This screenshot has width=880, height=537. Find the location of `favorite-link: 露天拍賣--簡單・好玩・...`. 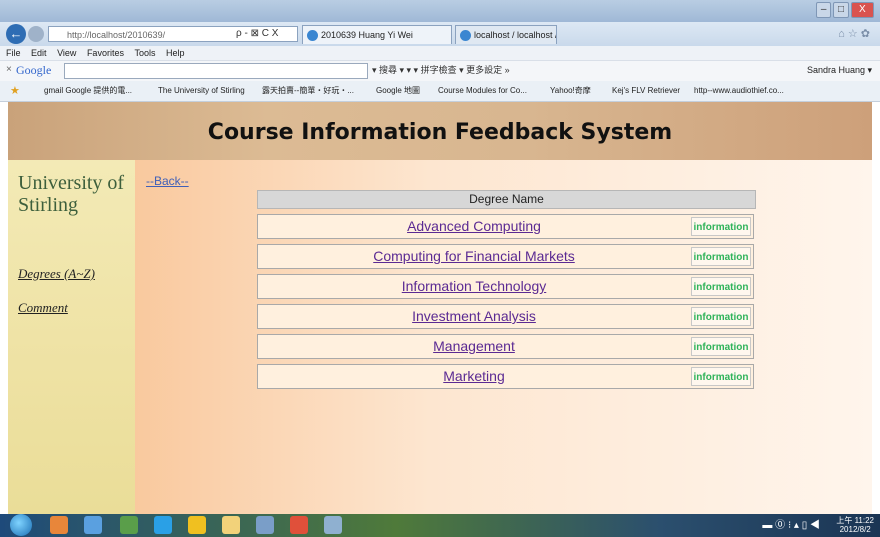

favorite-link: 露天拍賣--簡單・好玩・... is located at coordinates (308, 91).